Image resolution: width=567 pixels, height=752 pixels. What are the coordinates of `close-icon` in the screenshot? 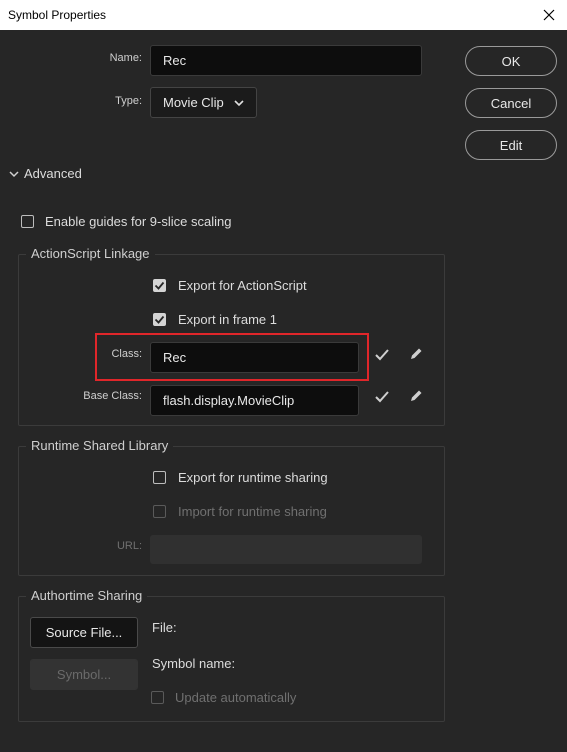 It's located at (549, 15).